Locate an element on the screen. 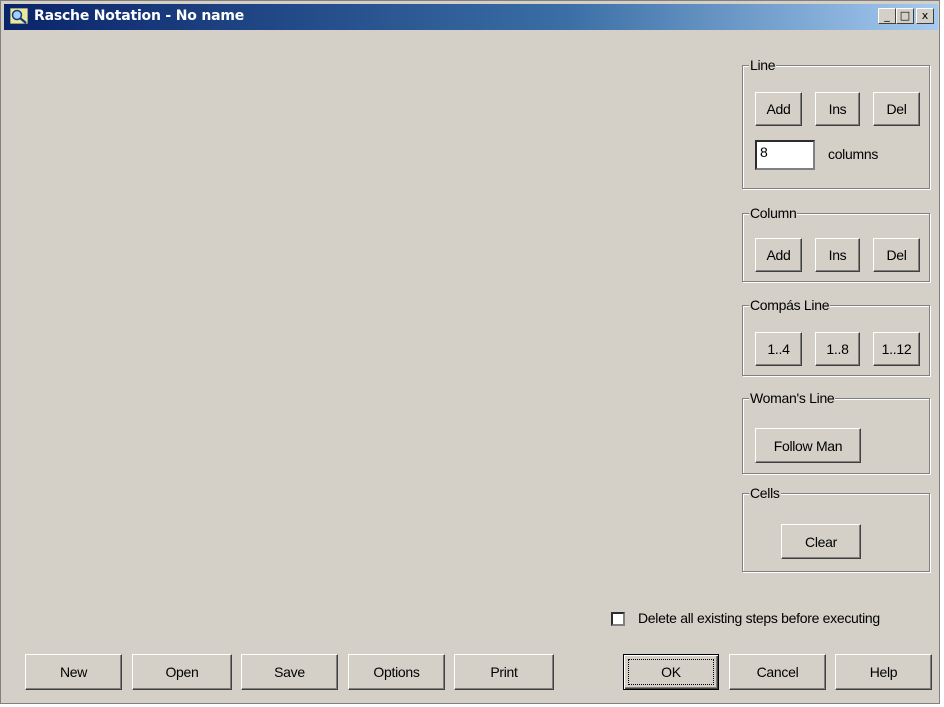 This screenshot has width=944, height=707. compas-line-group: Compás Line 1..4 1..8 1..12 is located at coordinates (836, 336).